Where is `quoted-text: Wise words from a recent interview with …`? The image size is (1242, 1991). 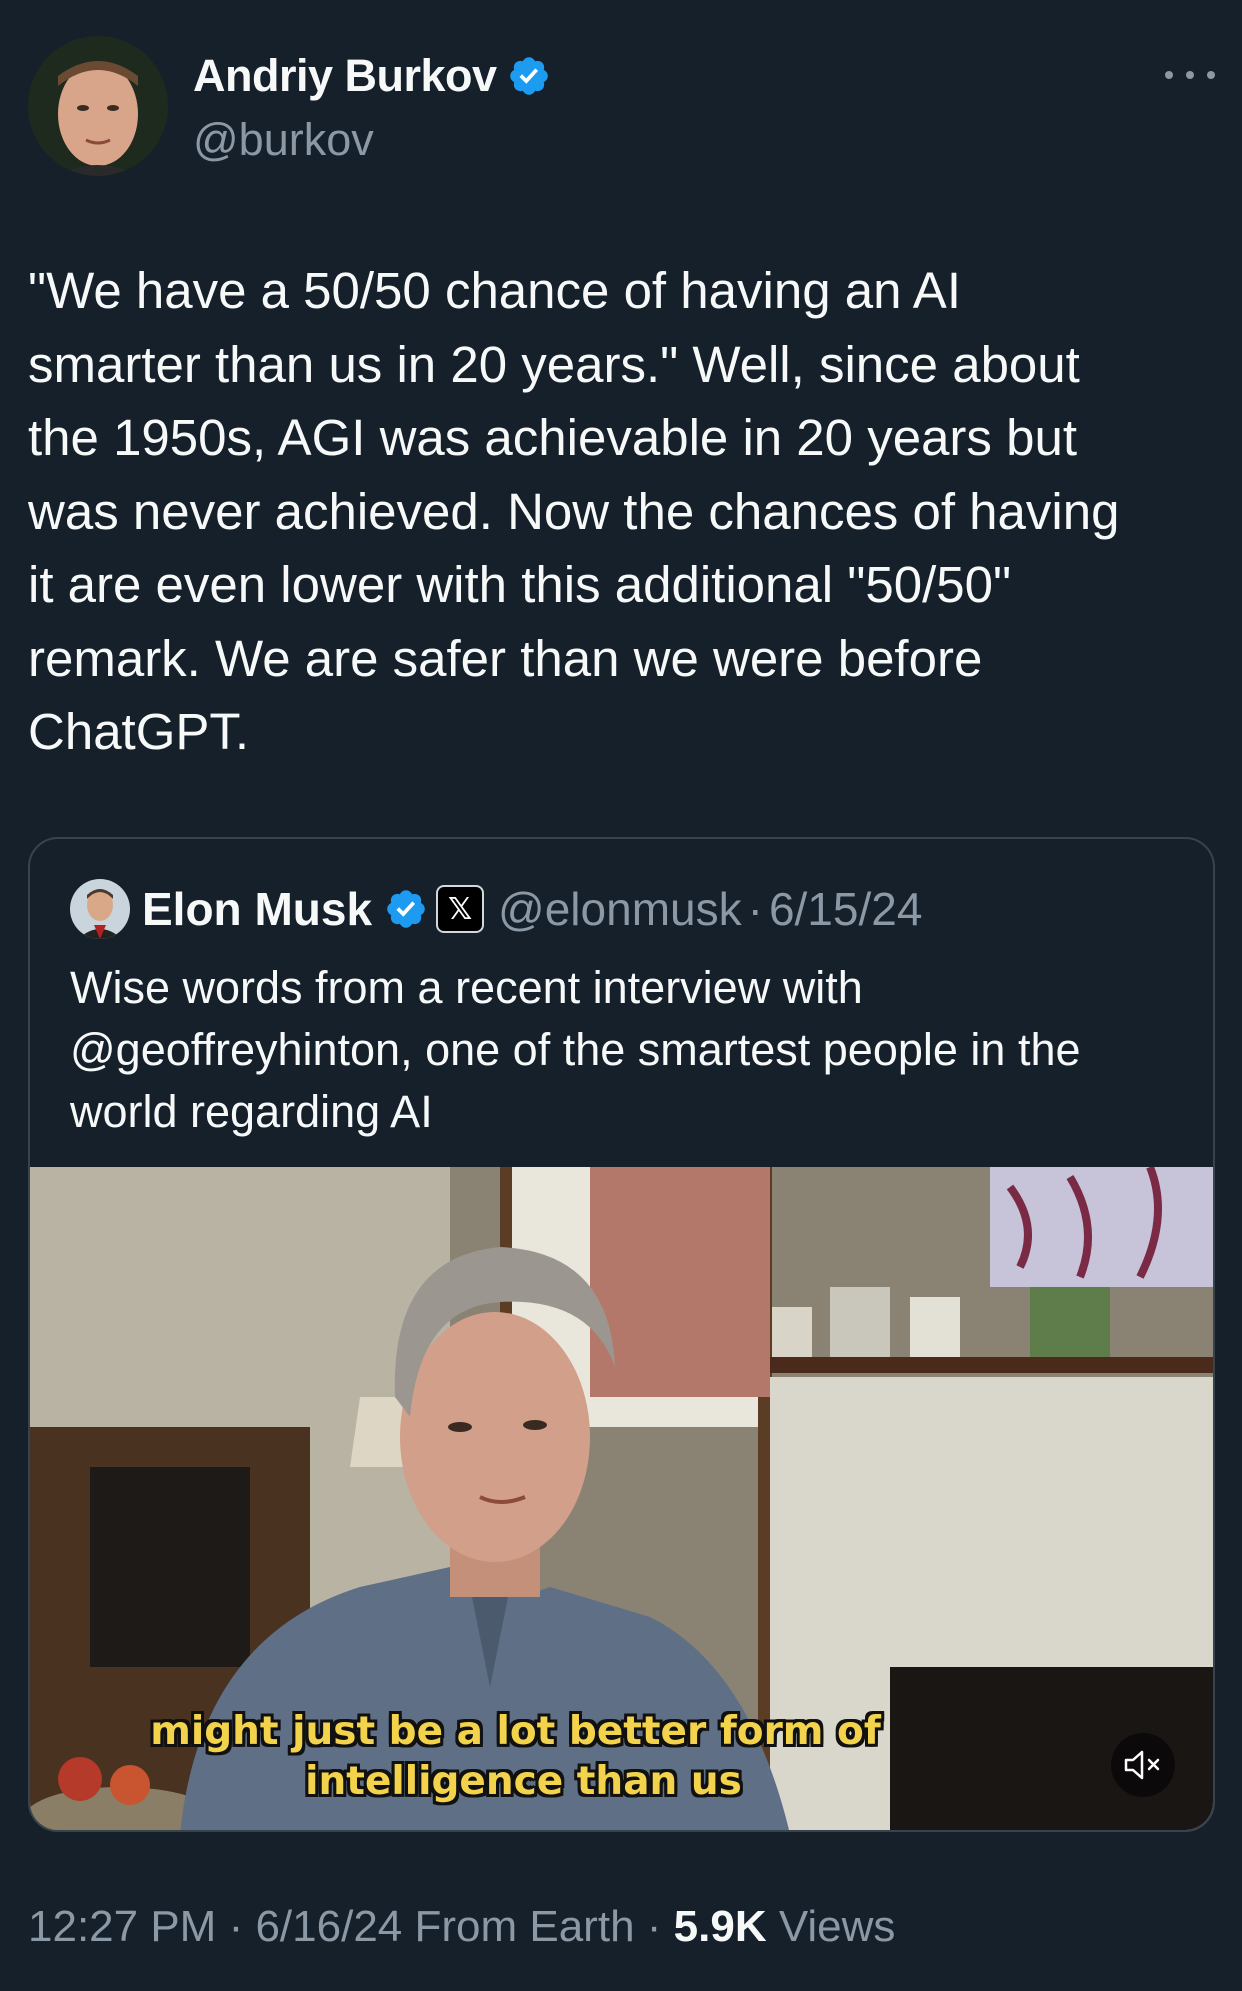 quoted-text: Wise words from a recent interview with … is located at coordinates (575, 1049).